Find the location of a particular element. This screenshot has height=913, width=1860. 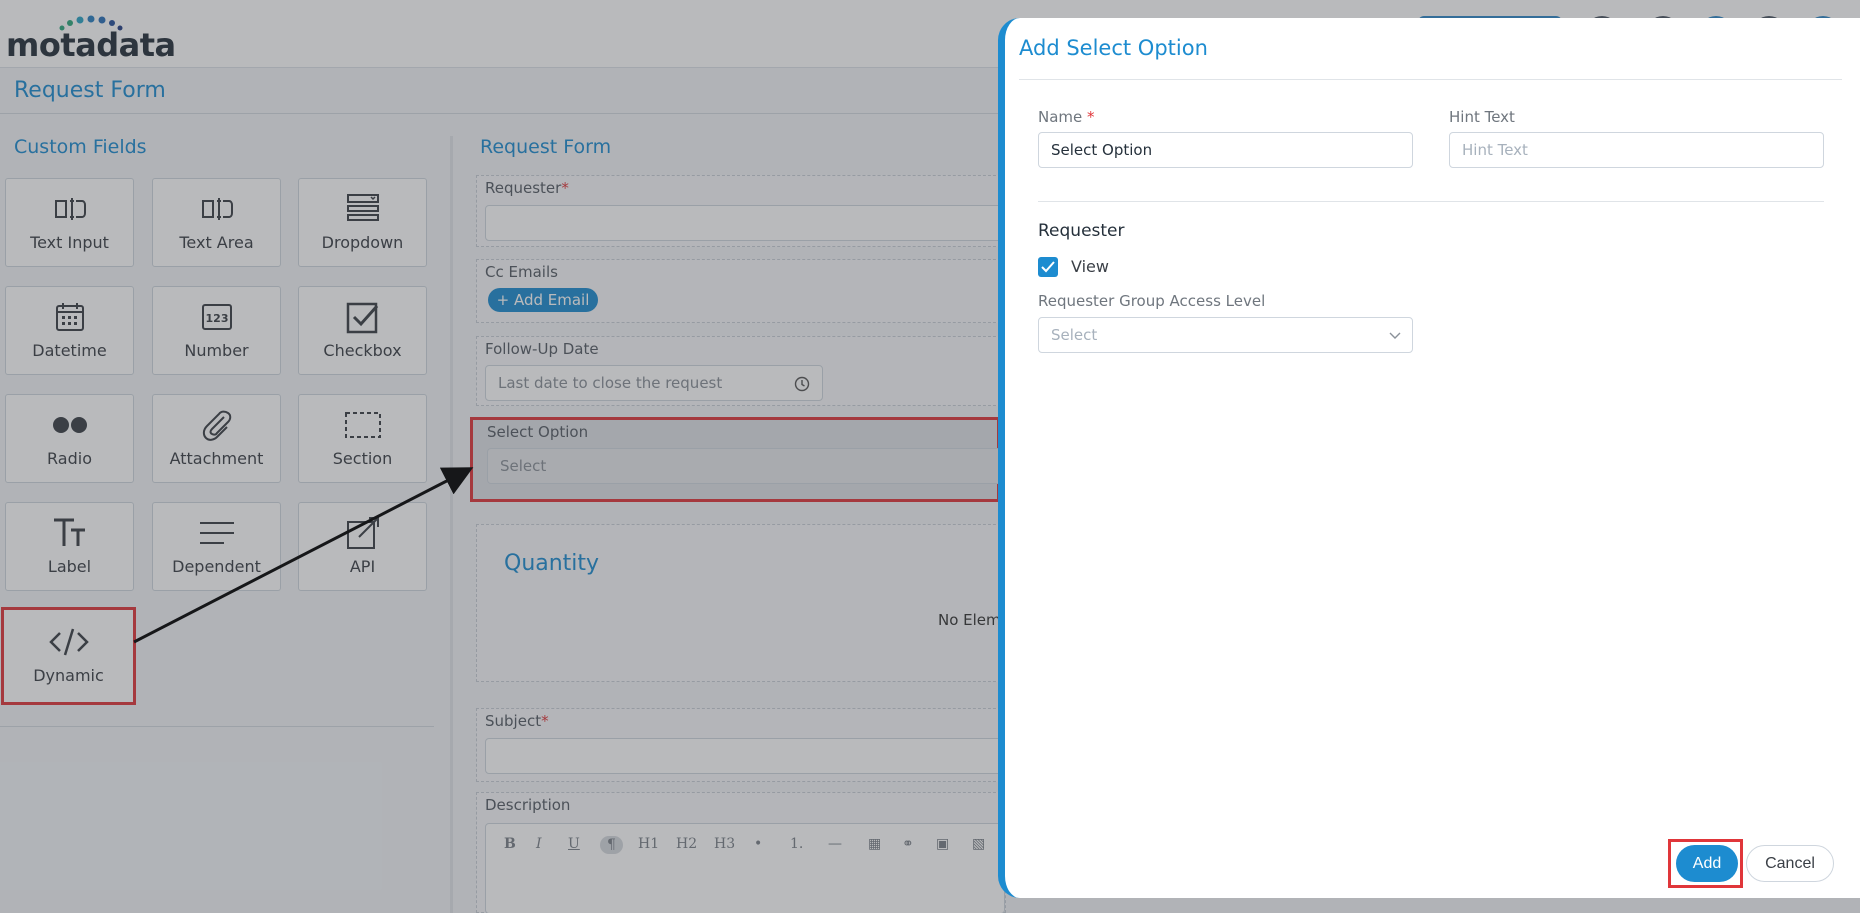

view-checkbox is located at coordinates (1048, 267).